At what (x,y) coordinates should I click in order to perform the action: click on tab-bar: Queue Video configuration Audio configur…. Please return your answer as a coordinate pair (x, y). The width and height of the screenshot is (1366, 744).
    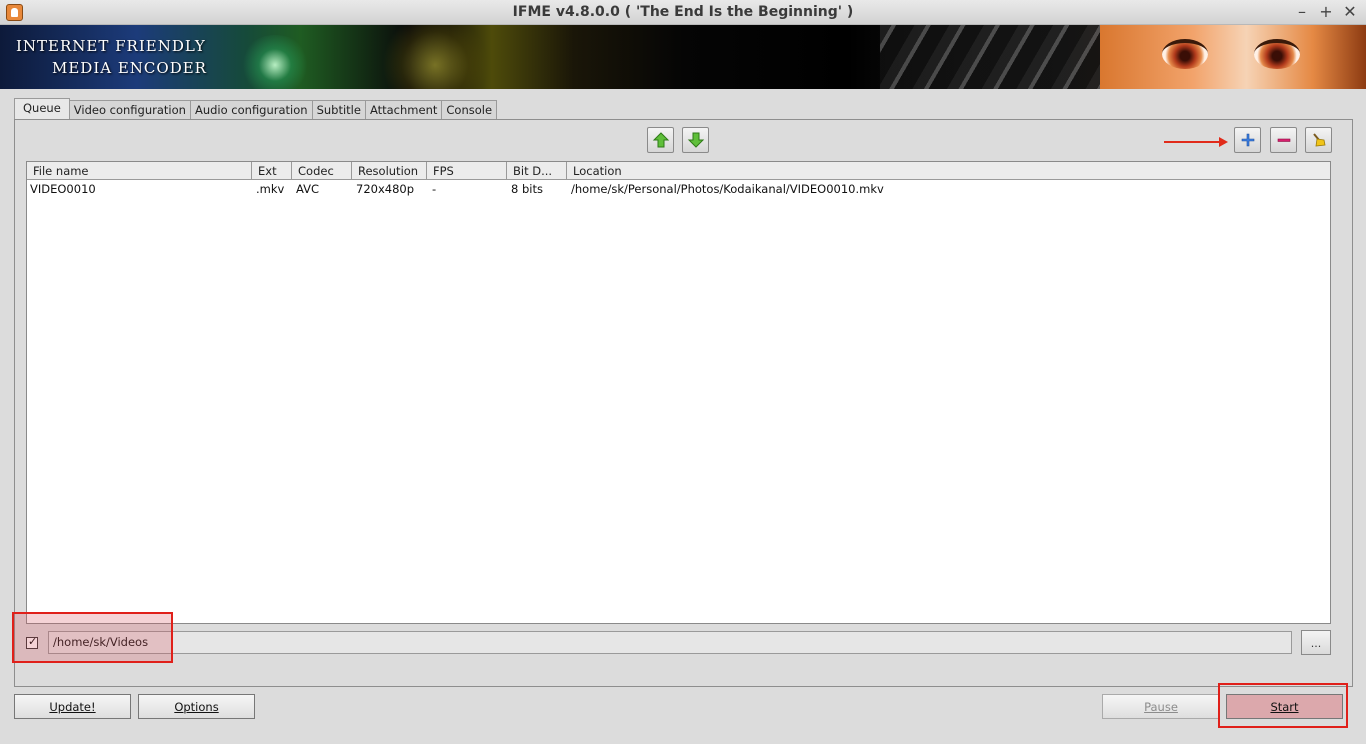
    Looking at the image, I should click on (256, 109).